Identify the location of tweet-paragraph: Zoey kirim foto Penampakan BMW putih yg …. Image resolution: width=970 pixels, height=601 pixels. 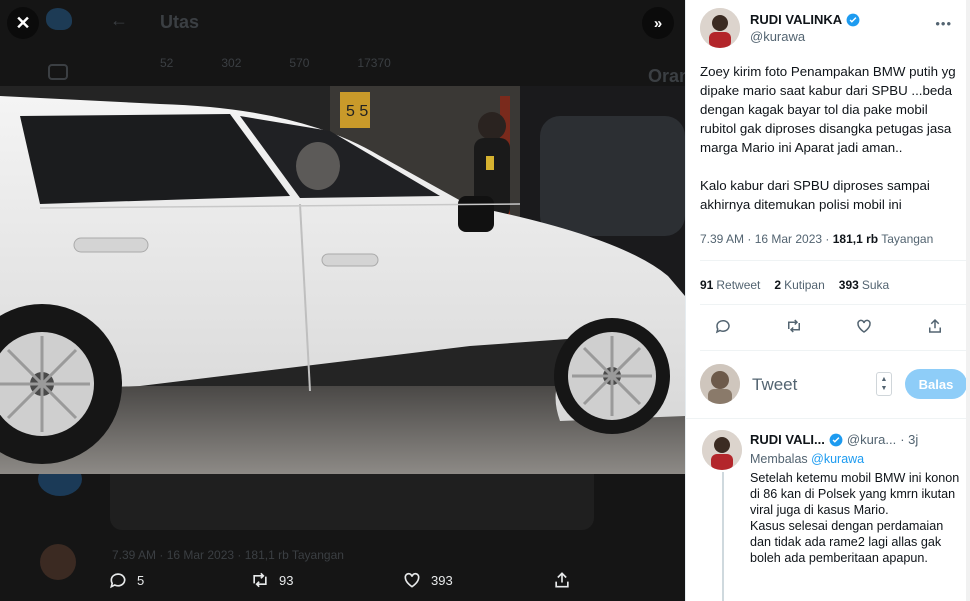
(828, 109).